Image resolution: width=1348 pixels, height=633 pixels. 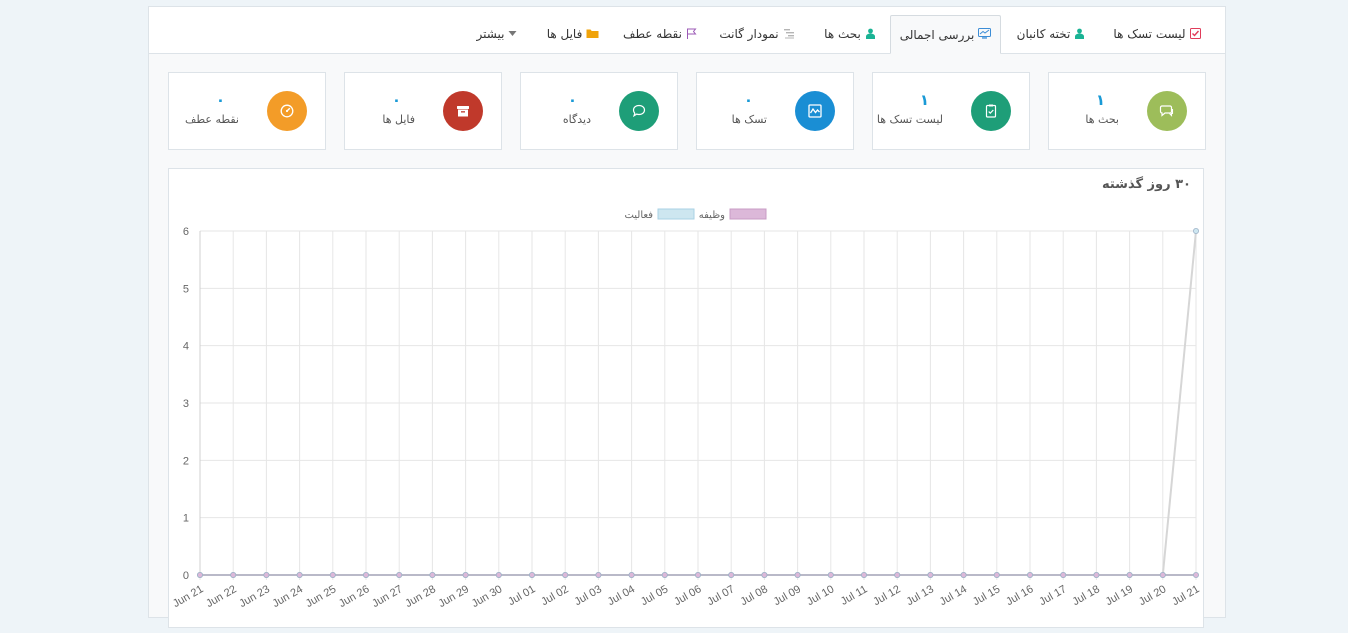 What do you see at coordinates (937, 34) in the screenshot?
I see `tab-label: بررسی اجمالی` at bounding box center [937, 34].